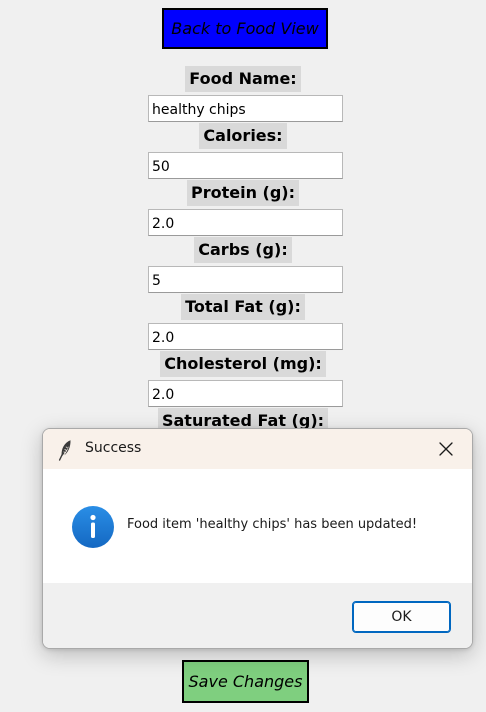 The image size is (486, 712). Describe the element at coordinates (243, 79) in the screenshot. I see `food-name-label: Food Name:` at that location.